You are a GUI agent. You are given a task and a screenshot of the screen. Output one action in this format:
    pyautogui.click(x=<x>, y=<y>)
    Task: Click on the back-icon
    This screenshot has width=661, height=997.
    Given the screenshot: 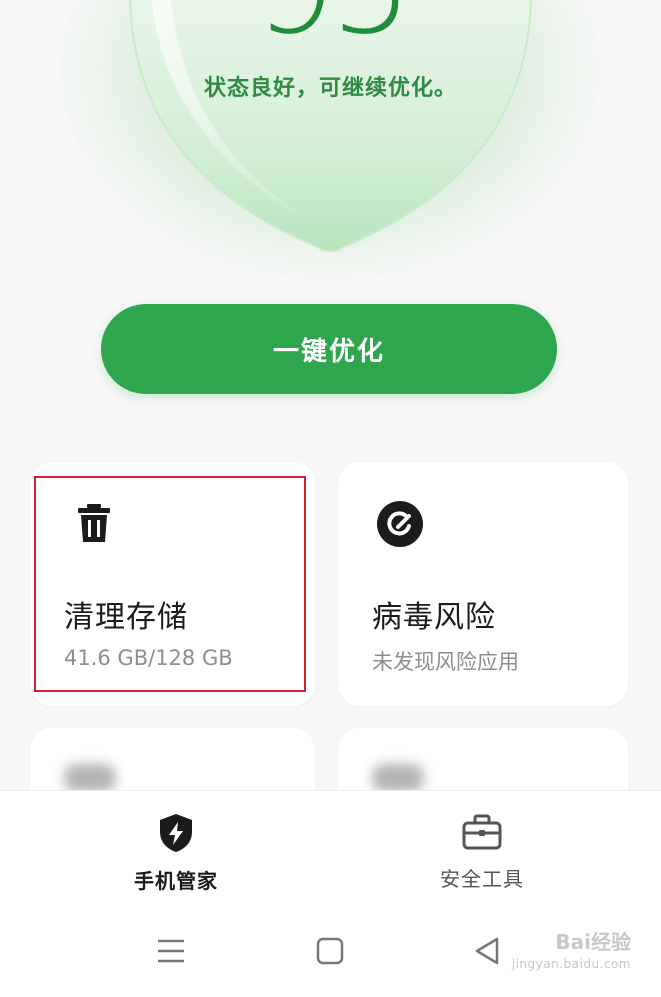 What is the action you would take?
    pyautogui.click(x=487, y=951)
    